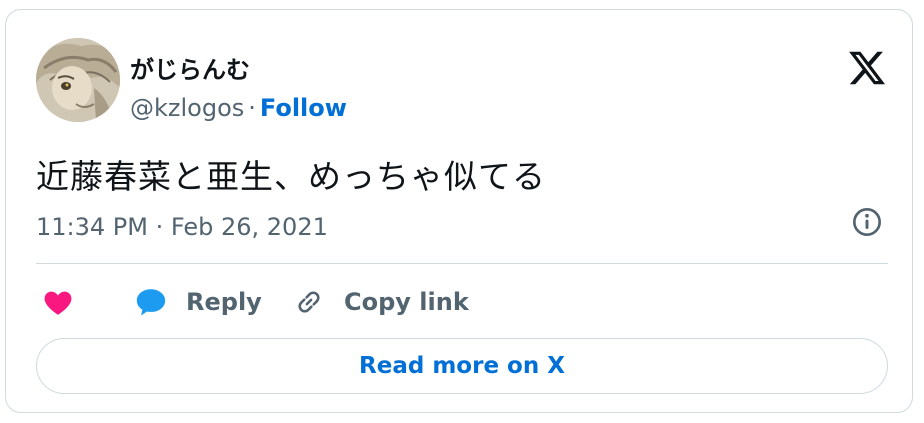 The width and height of the screenshot is (924, 423). I want to click on tweet-text: 近藤春菜と亜生、めっちゃ似てる, so click(291, 176).